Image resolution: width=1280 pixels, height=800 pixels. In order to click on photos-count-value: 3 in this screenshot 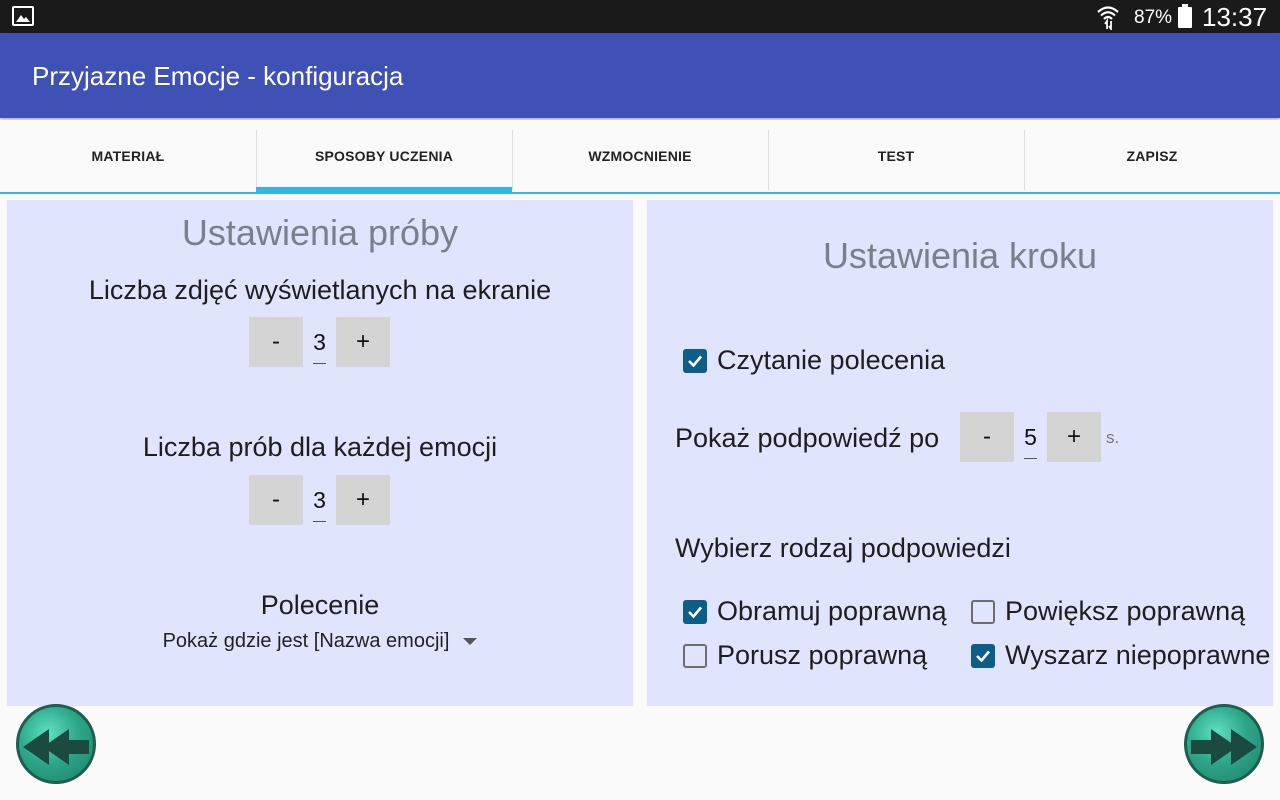, I will do `click(319, 342)`.